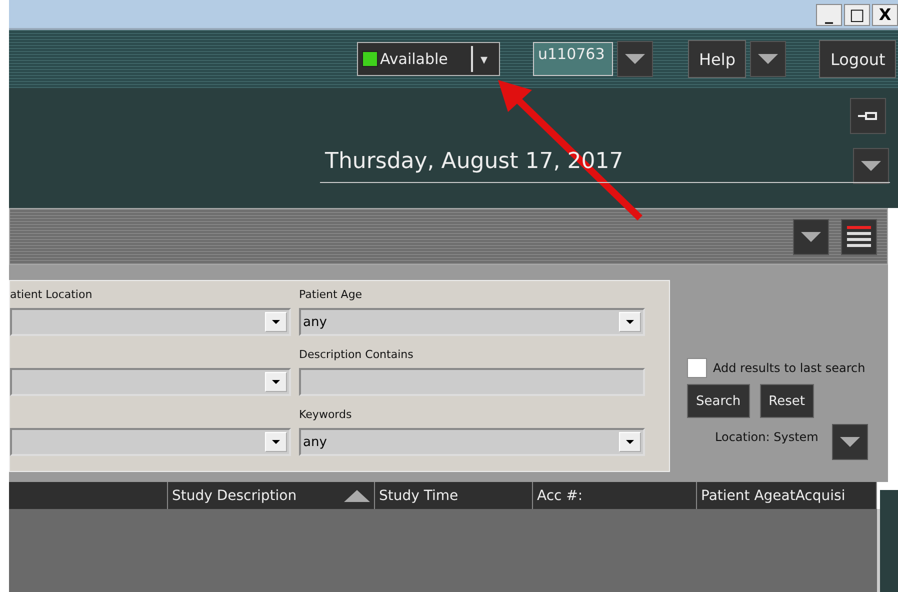 This screenshot has height=592, width=898. What do you see at coordinates (697, 368) in the screenshot?
I see `checkbox` at bounding box center [697, 368].